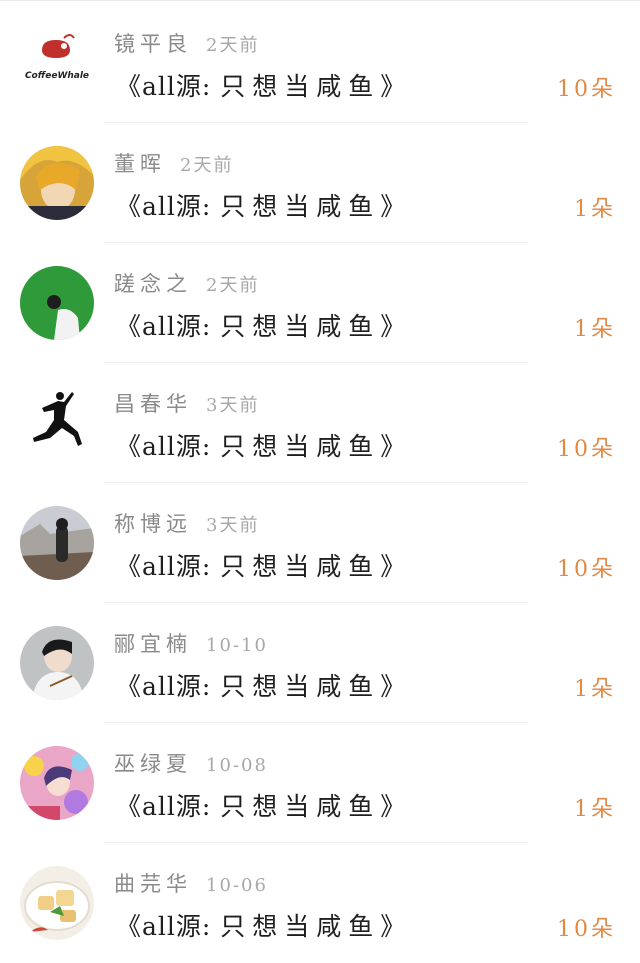  What do you see at coordinates (153, 644) in the screenshot?
I see `user-name: 郦宜楠` at bounding box center [153, 644].